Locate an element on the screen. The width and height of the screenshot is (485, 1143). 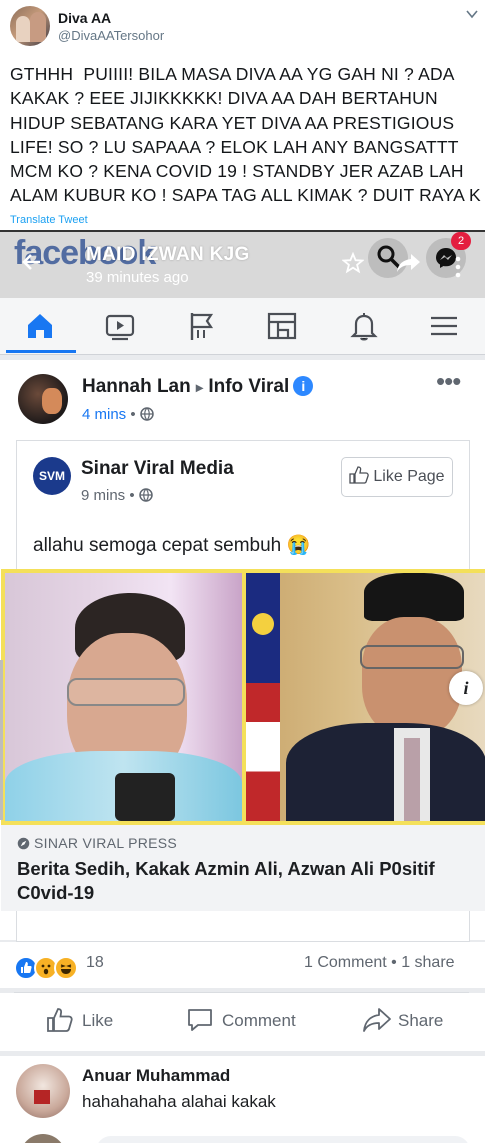
comment-button: Comment is located at coordinates (259, 1021).